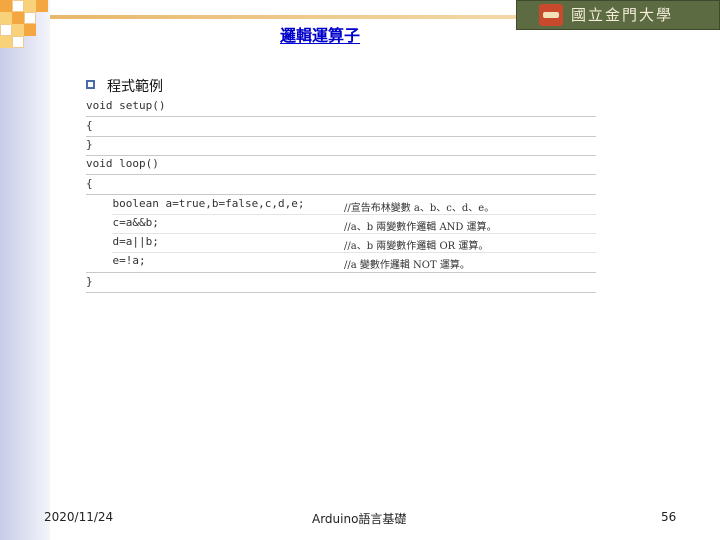 The image size is (720, 540). I want to click on header-rule, so click(285, 17).